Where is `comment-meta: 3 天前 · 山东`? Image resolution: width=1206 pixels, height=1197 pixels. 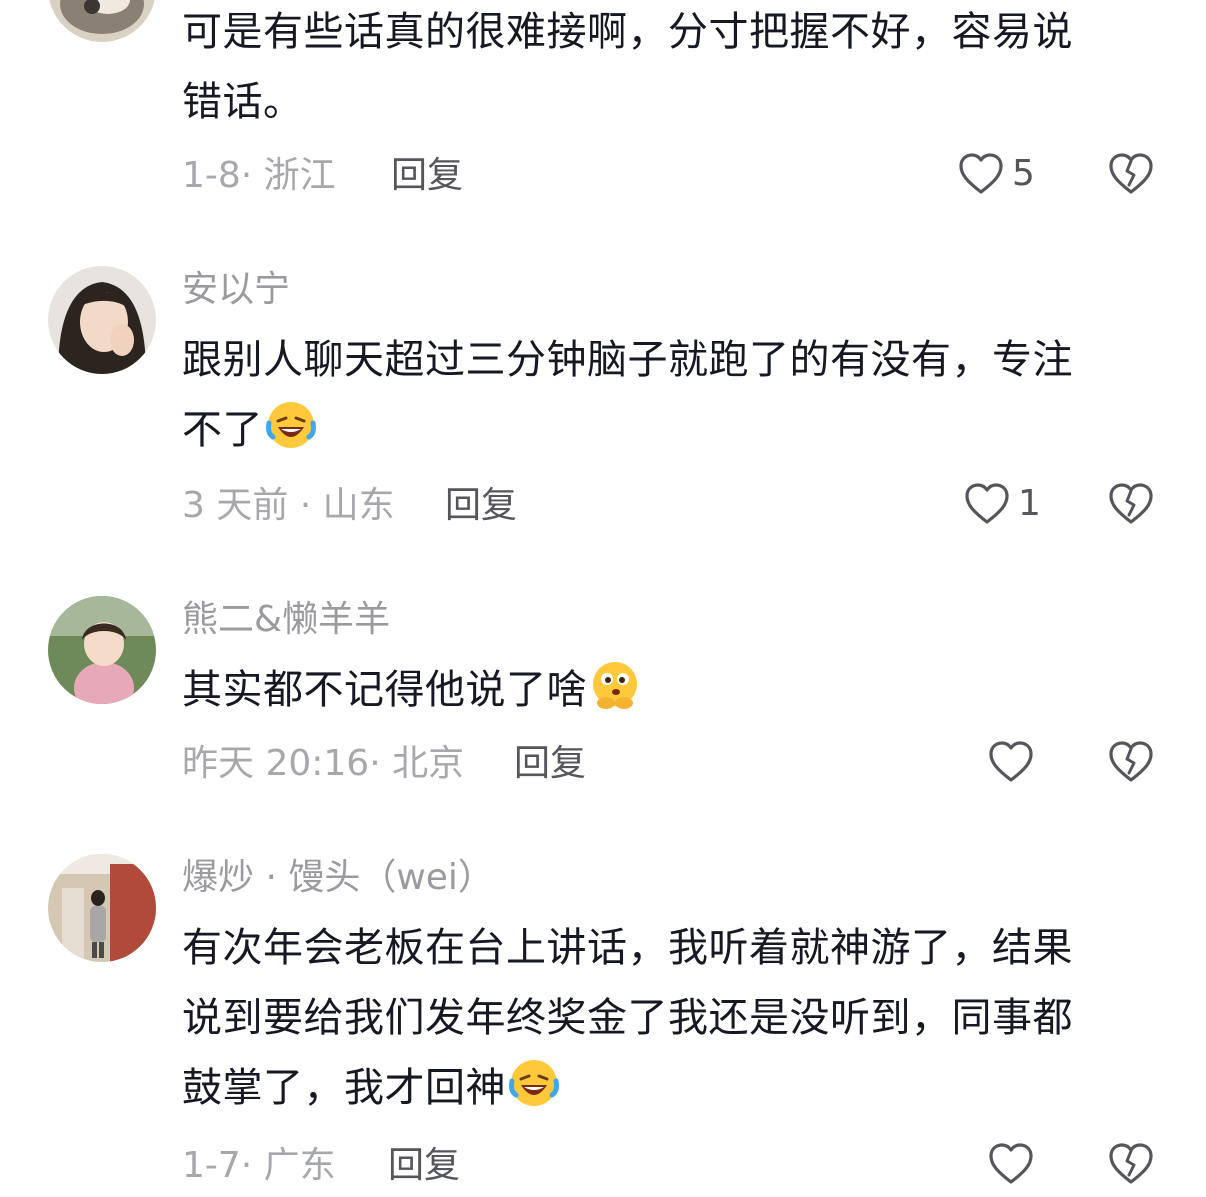
comment-meta: 3 天前 · 山东 is located at coordinates (288, 505).